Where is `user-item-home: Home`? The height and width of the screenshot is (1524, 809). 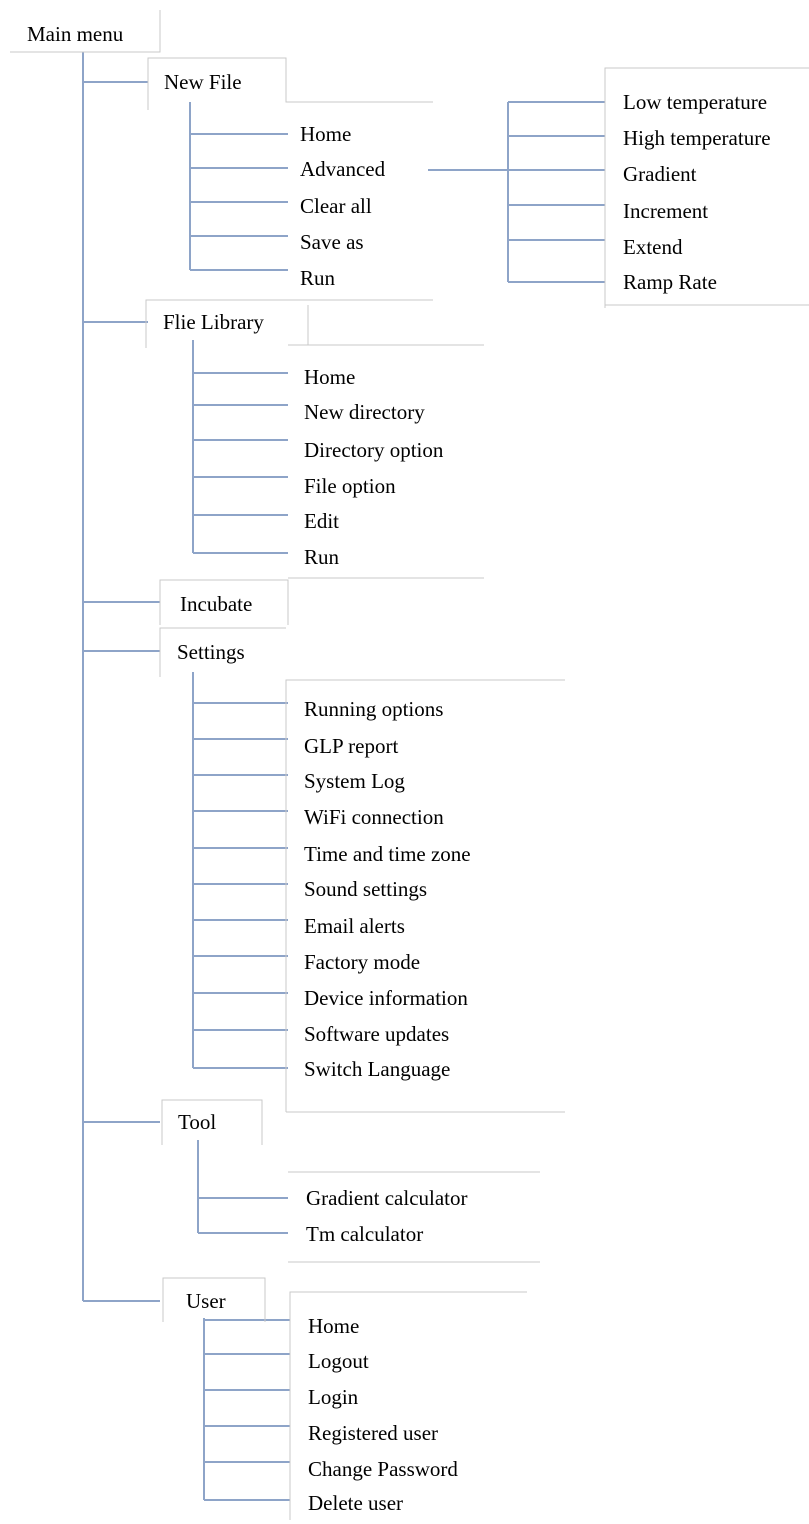
user-item-home: Home is located at coordinates (334, 1326).